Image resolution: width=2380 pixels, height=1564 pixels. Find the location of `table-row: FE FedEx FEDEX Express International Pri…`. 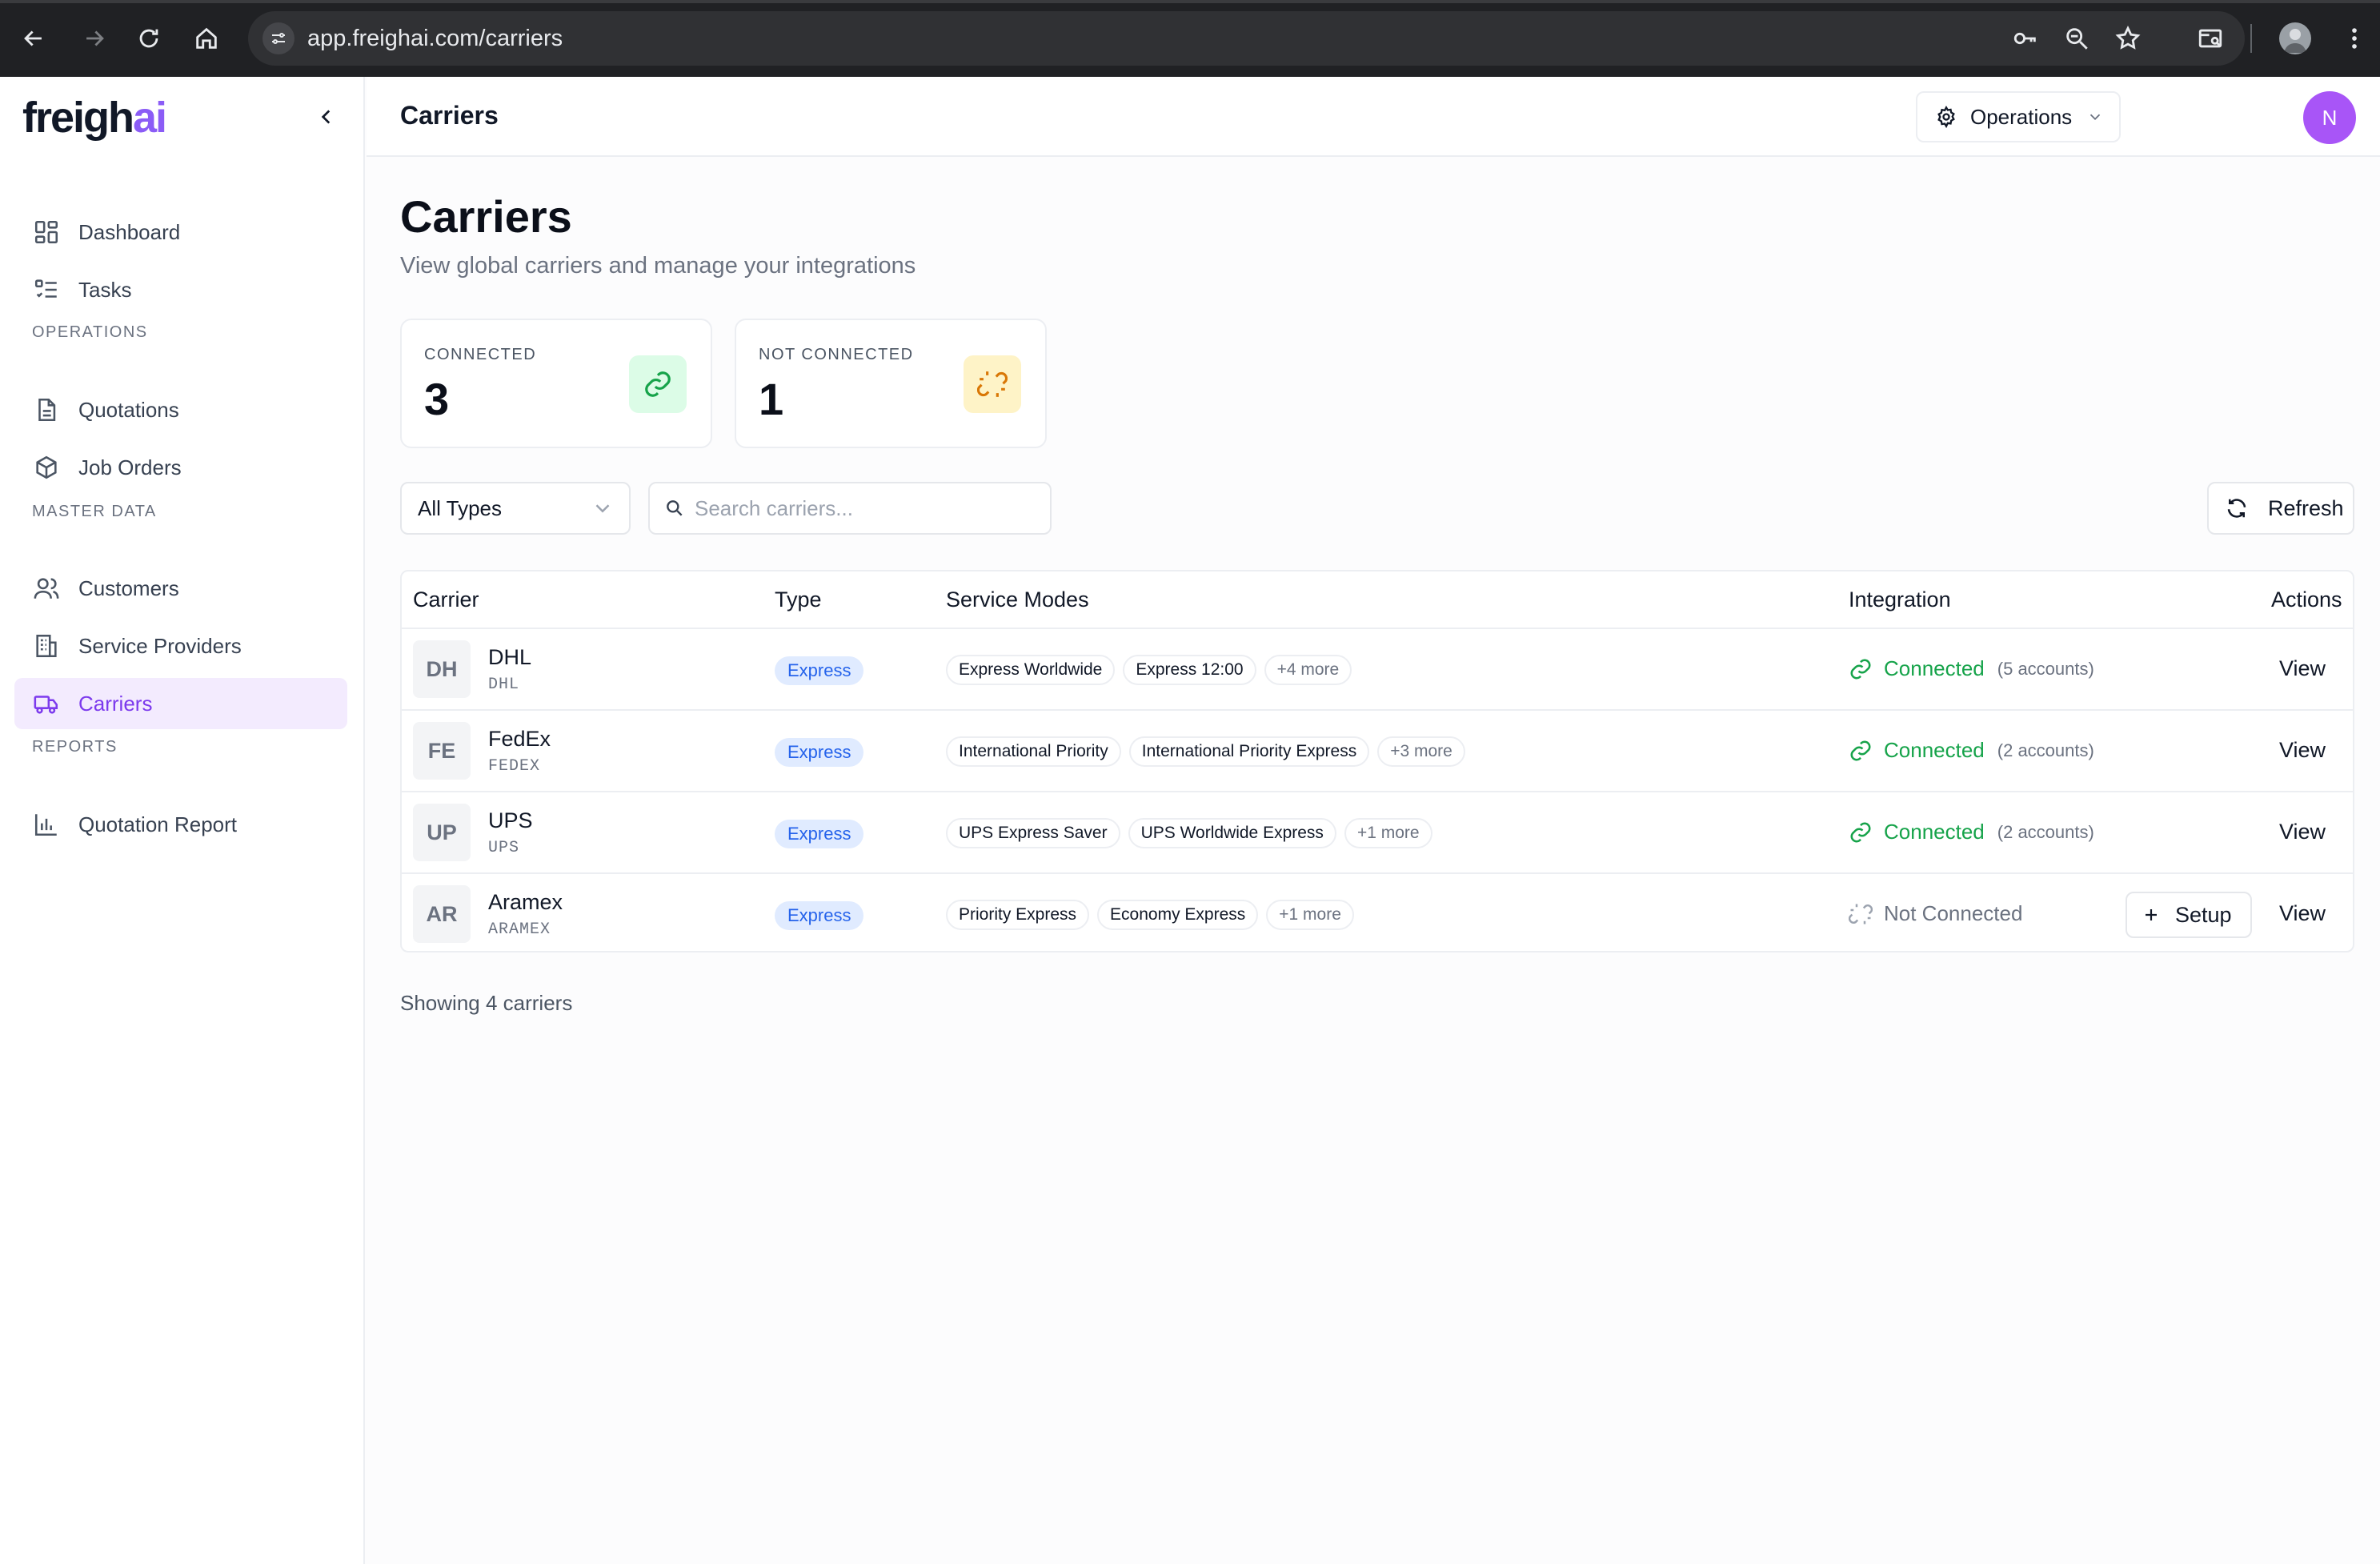

table-row: FE FedEx FEDEX Express International Pri… is located at coordinates (1377, 751).